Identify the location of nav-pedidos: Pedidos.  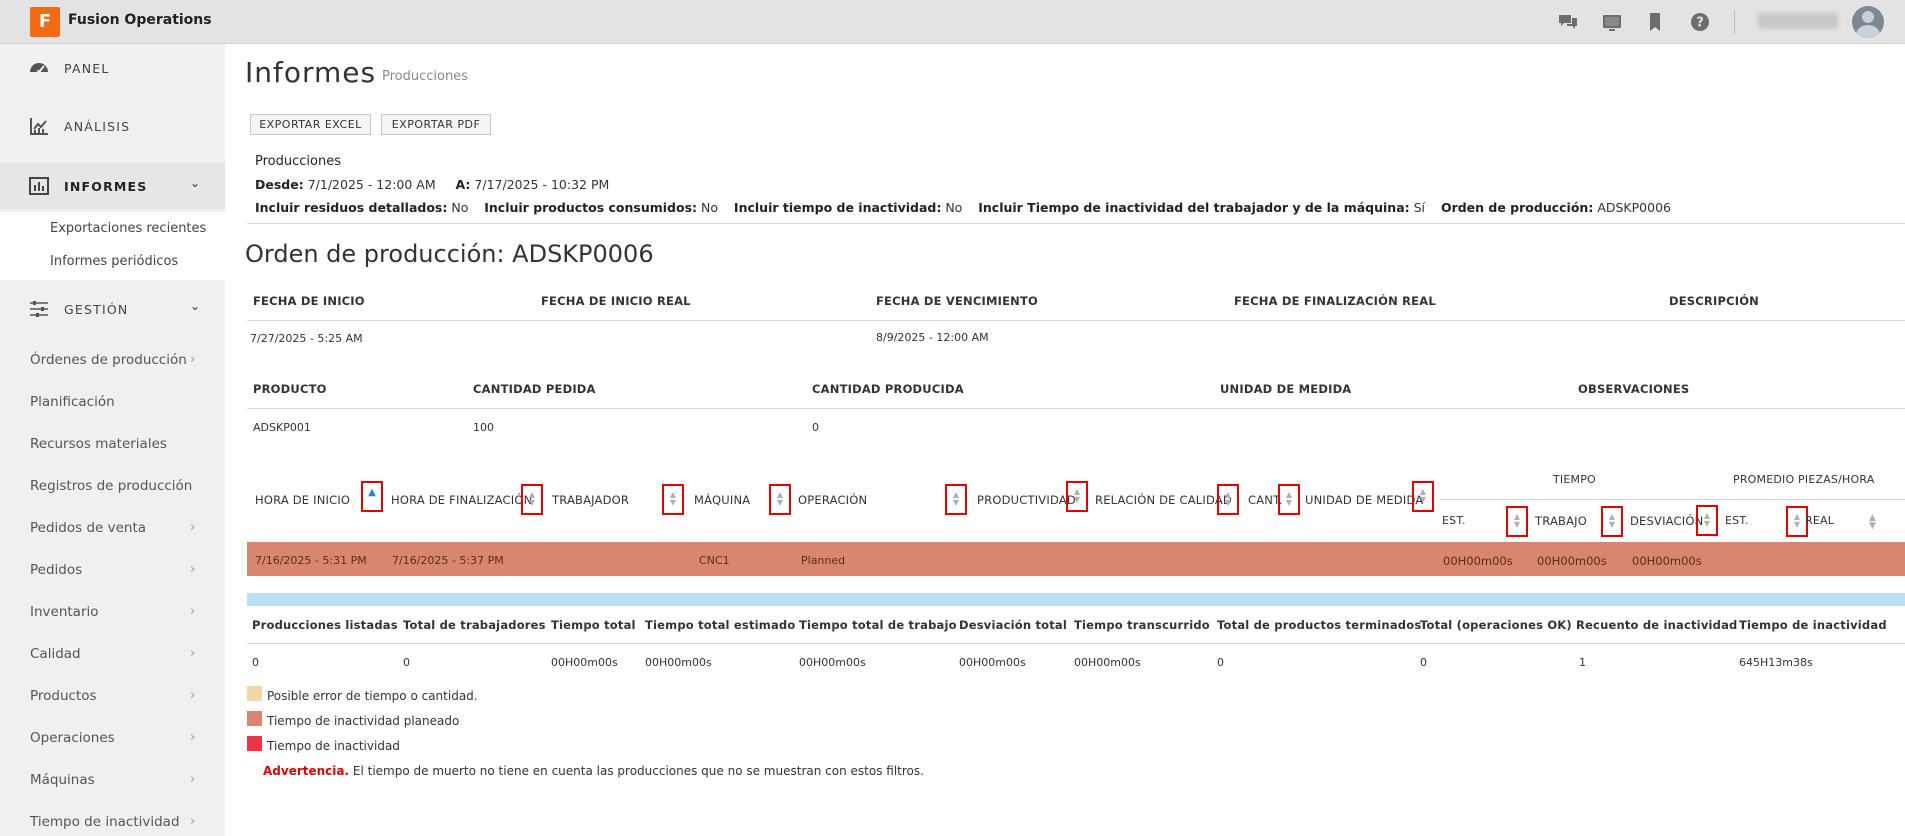
(56, 570).